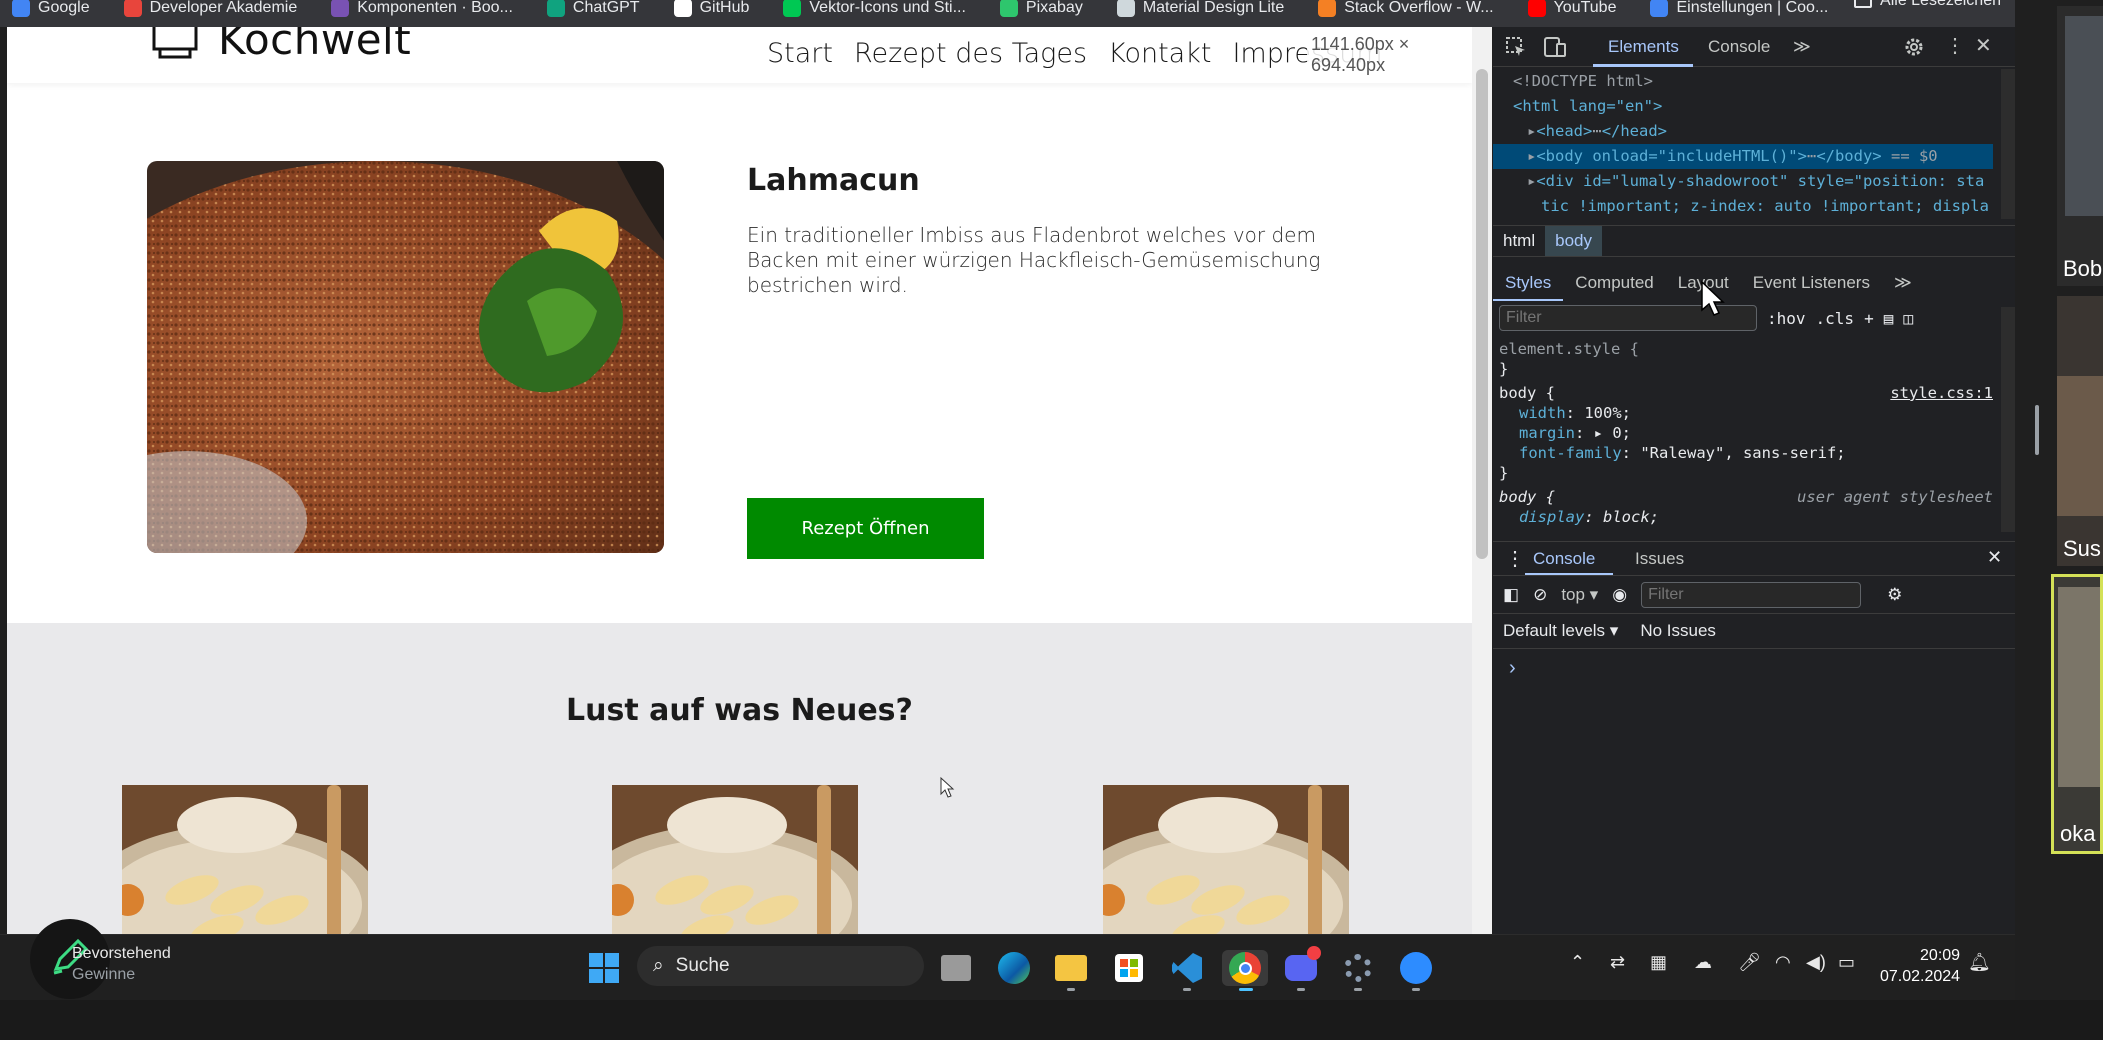  Describe the element at coordinates (1703, 962) in the screenshot. I see `onedrive-icon: ☁` at that location.